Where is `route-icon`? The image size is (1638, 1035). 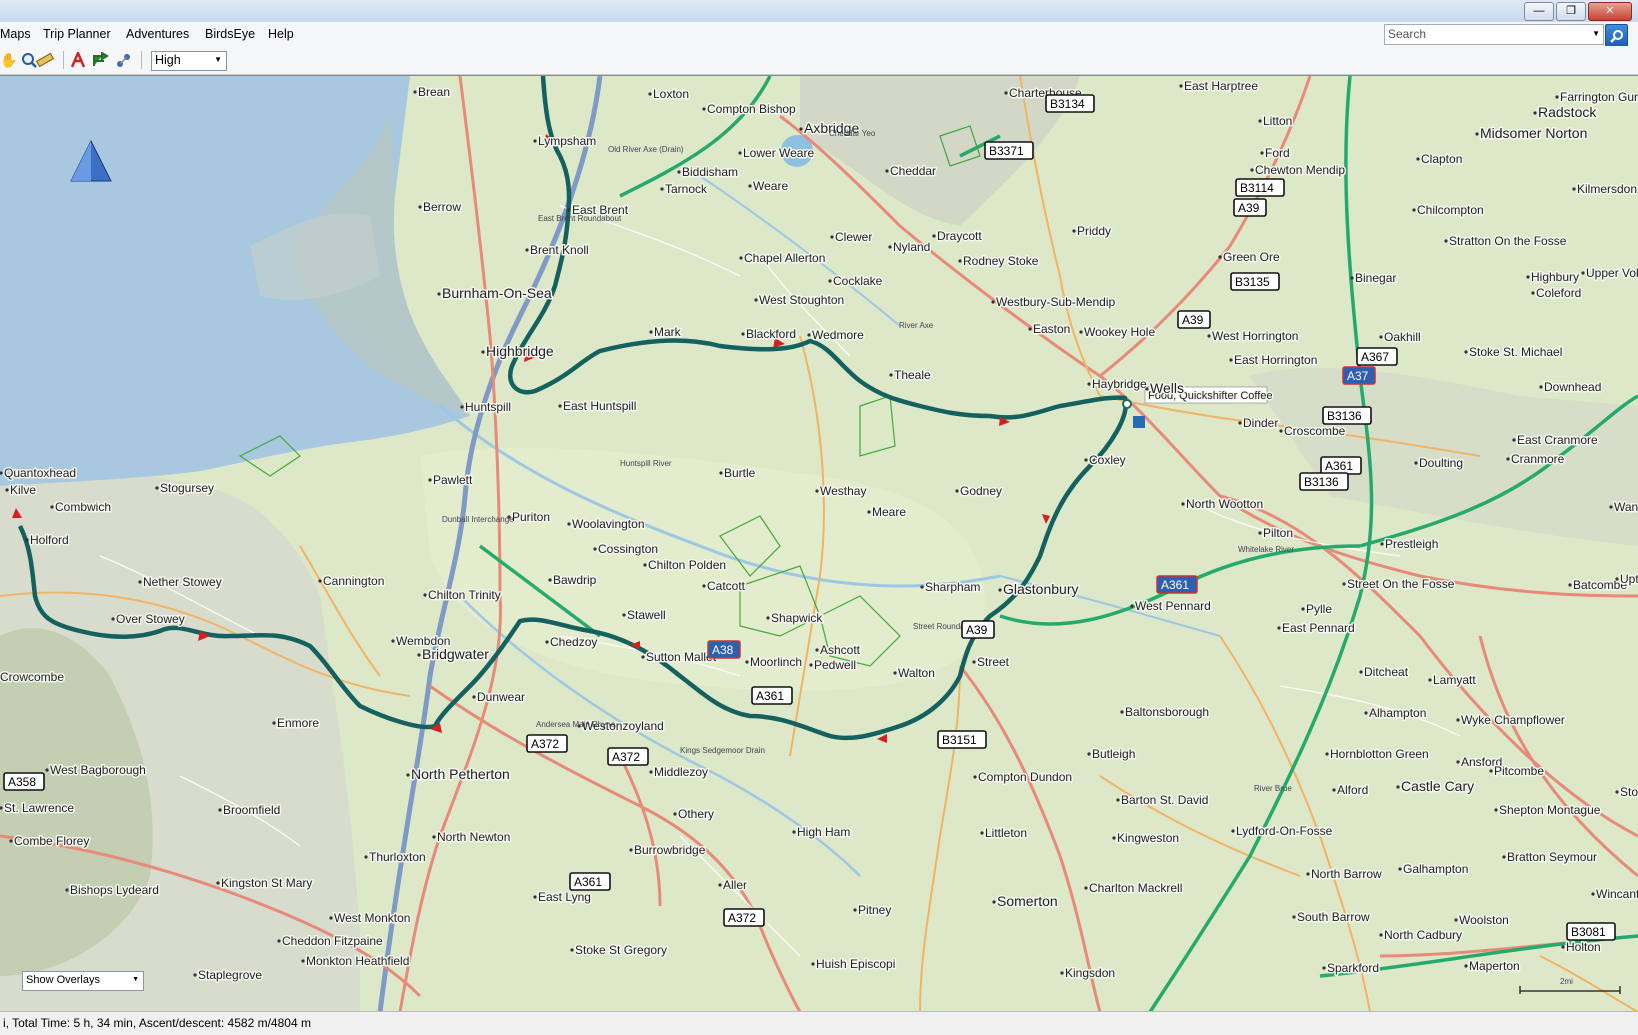
route-icon is located at coordinates (78, 60).